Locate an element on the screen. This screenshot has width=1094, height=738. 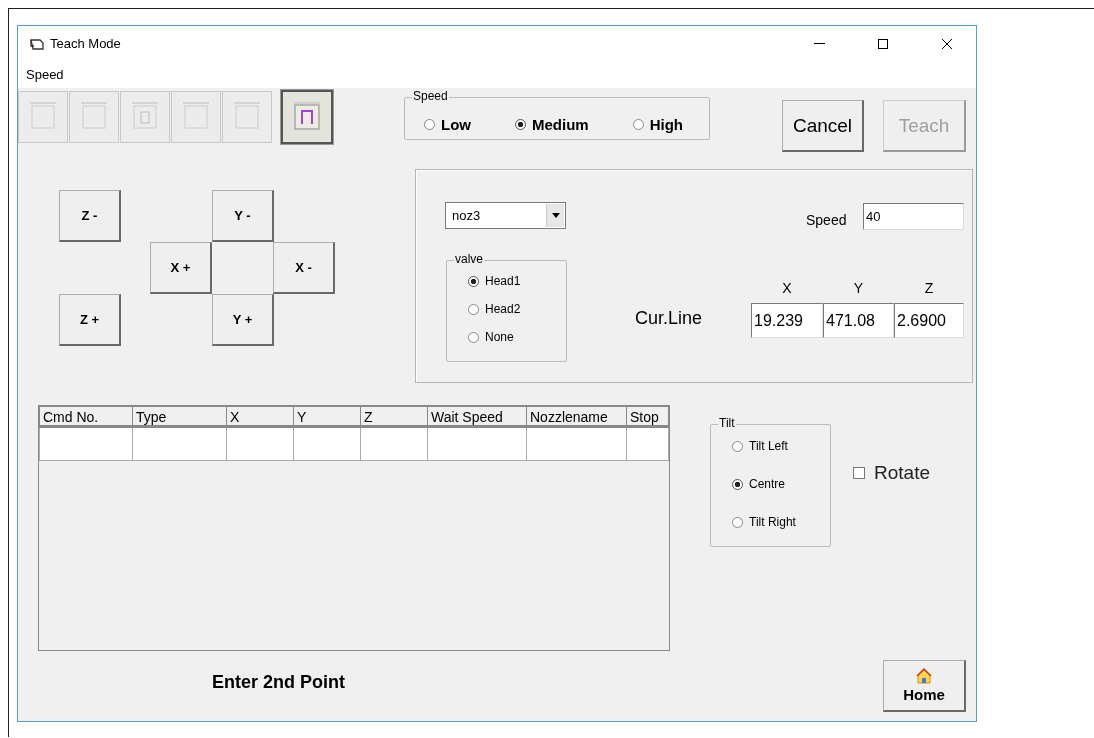
bracket-icon is located at coordinates (307, 117).